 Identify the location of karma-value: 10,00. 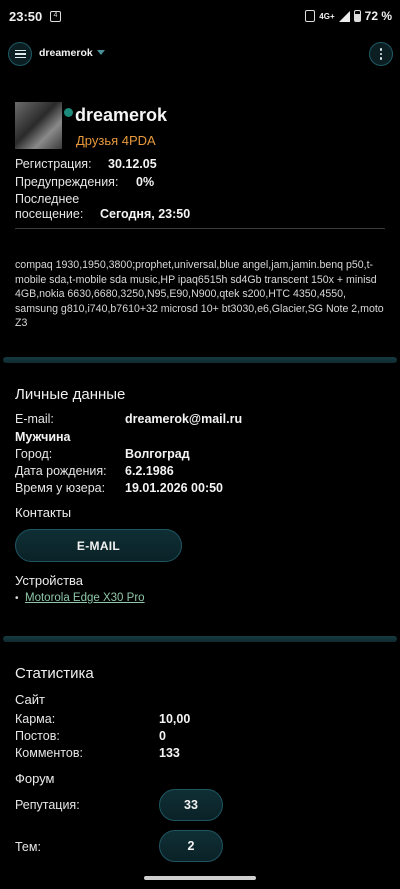
(175, 719).